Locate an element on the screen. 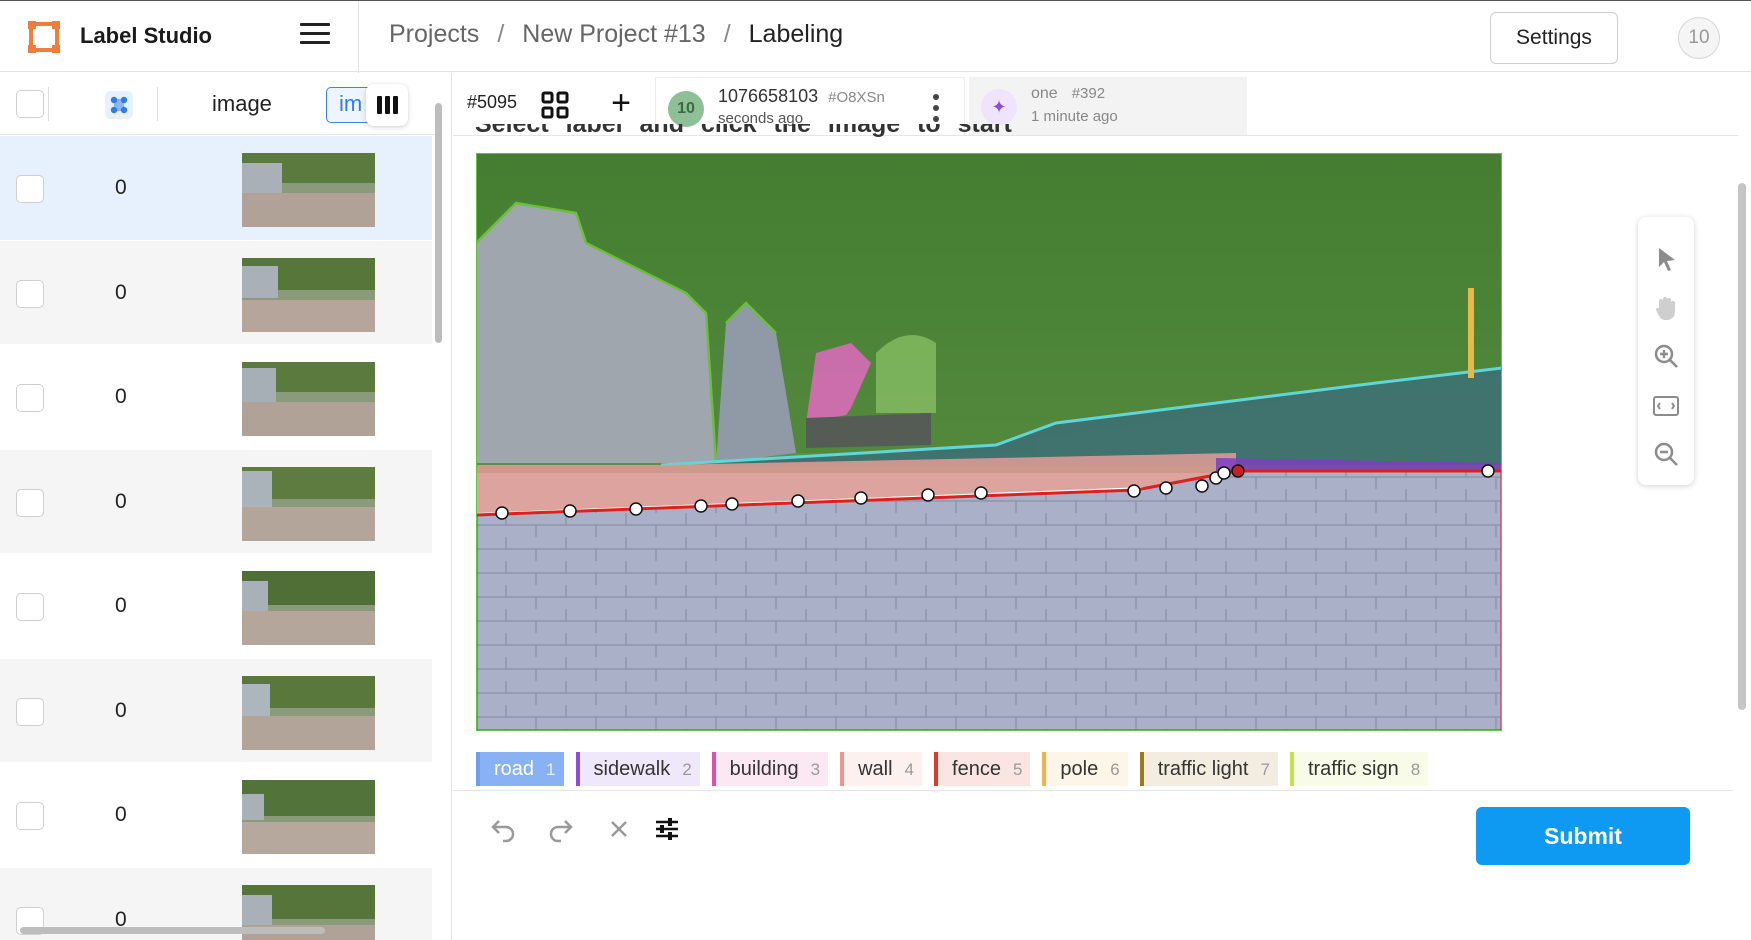  label-hotkey: 6 is located at coordinates (1115, 769).